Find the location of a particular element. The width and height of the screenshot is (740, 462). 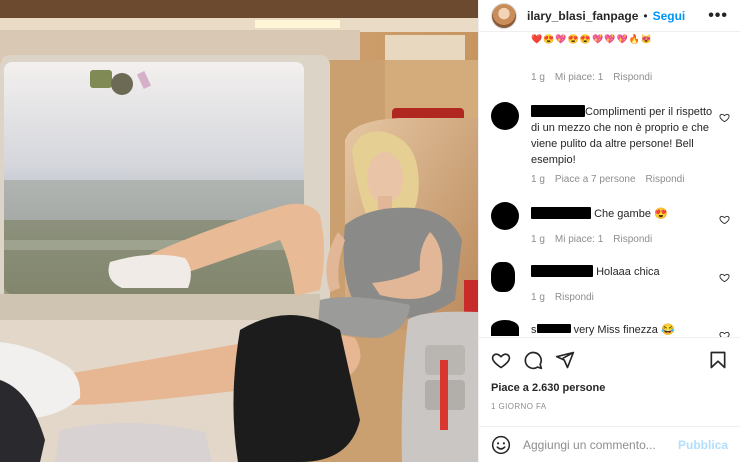

comment-text-block: Holaaa chica is located at coordinates (622, 272).